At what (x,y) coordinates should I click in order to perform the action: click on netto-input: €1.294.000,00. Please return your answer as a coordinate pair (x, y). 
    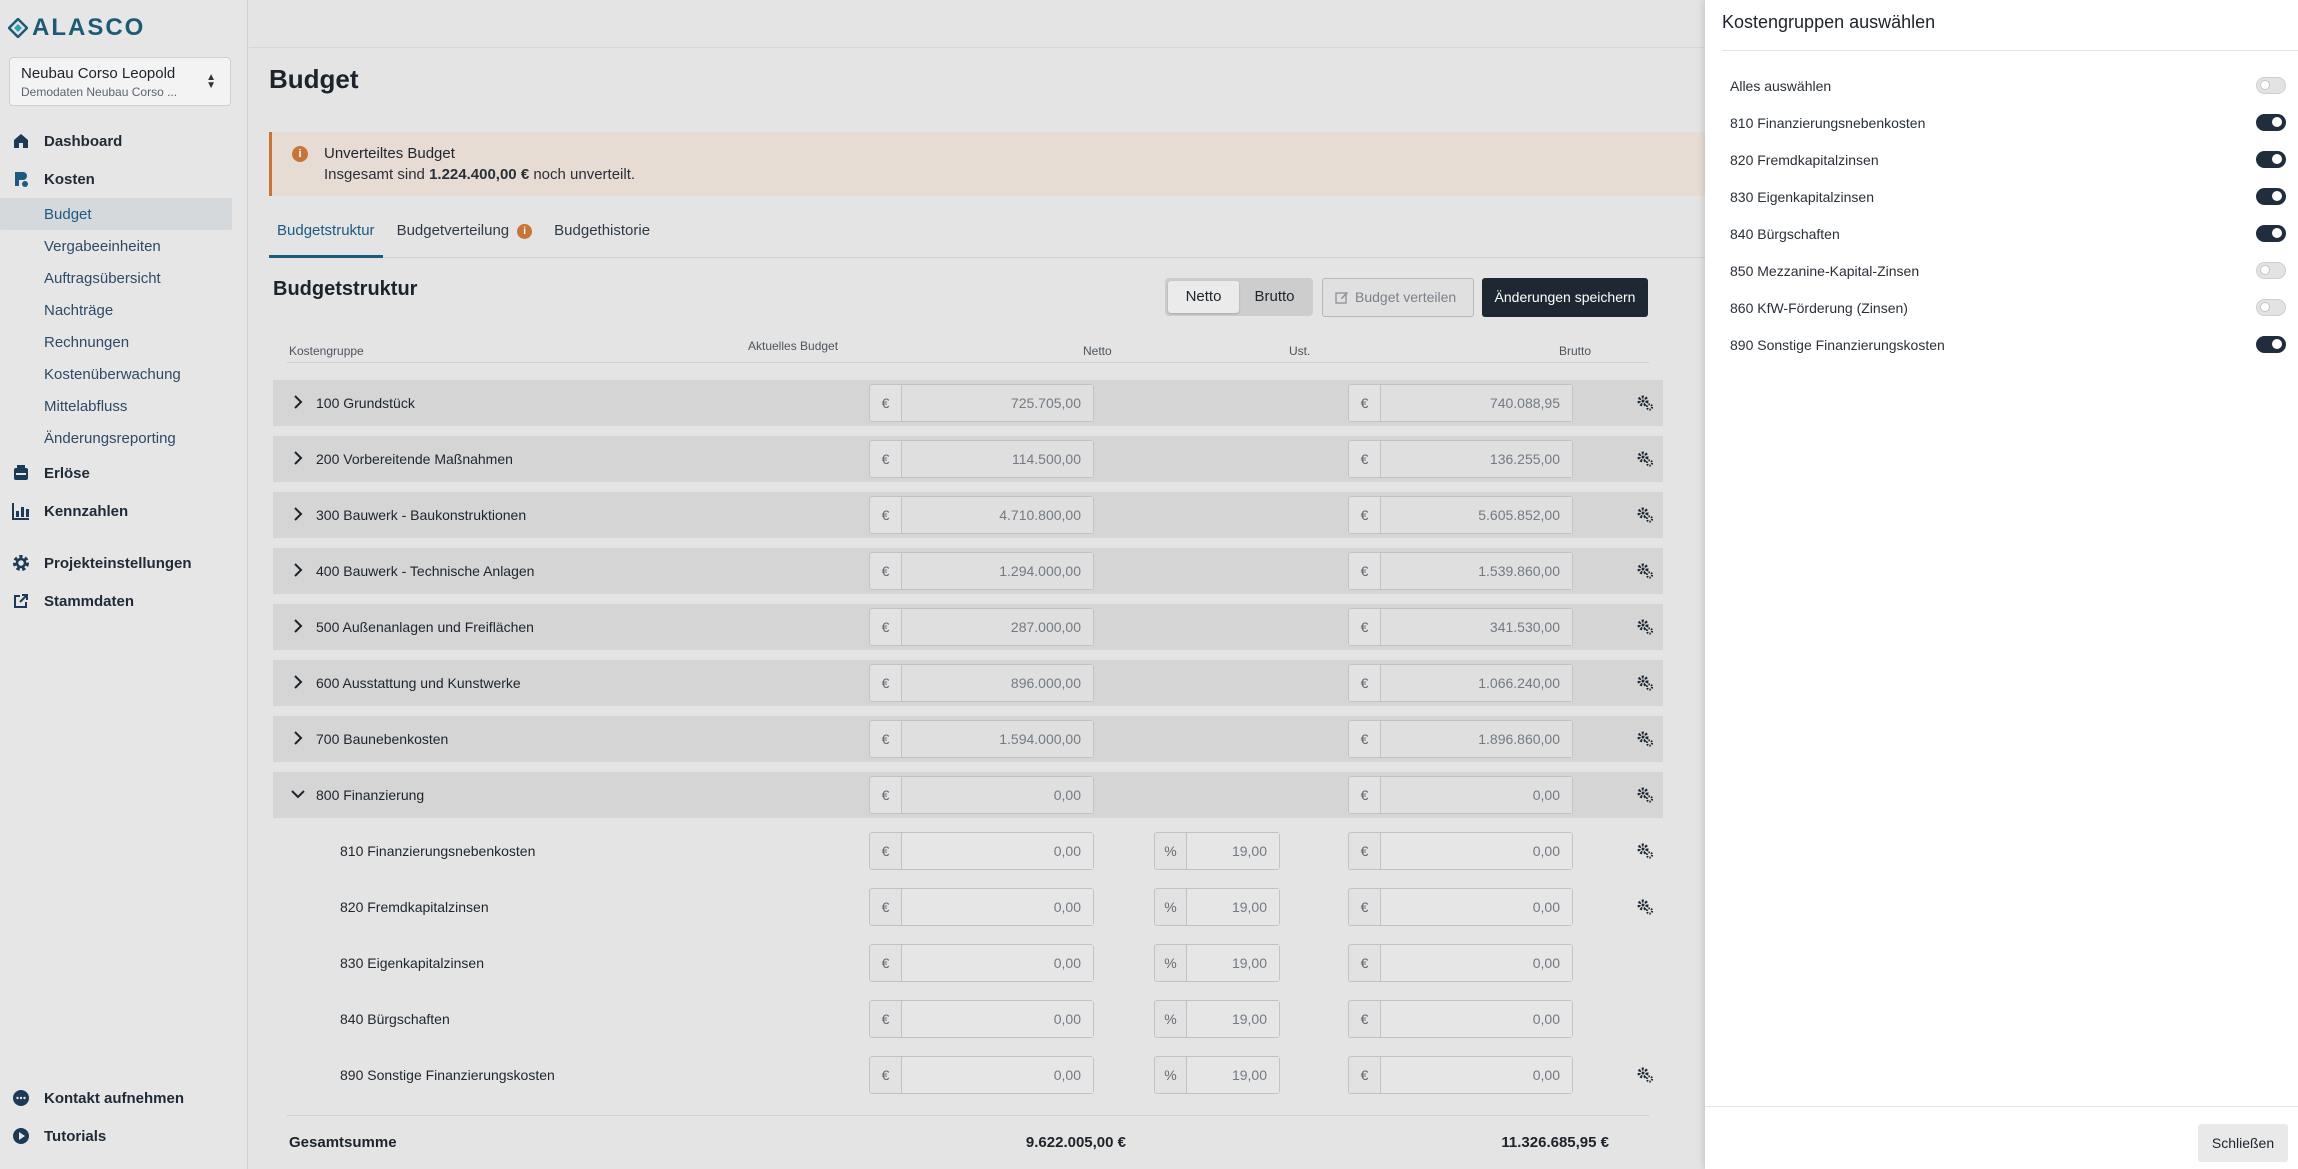
    Looking at the image, I should click on (981, 571).